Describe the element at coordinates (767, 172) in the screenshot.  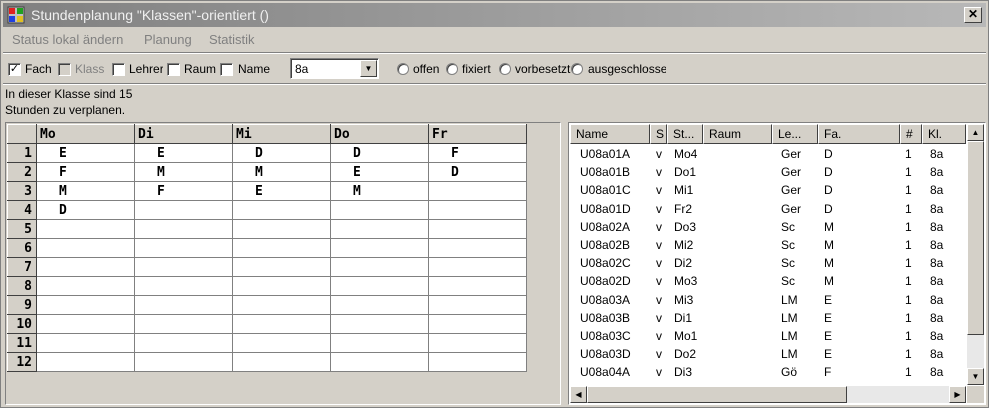
I see `list-item: U08a01B v Do1 Ger D 1 8a` at that location.